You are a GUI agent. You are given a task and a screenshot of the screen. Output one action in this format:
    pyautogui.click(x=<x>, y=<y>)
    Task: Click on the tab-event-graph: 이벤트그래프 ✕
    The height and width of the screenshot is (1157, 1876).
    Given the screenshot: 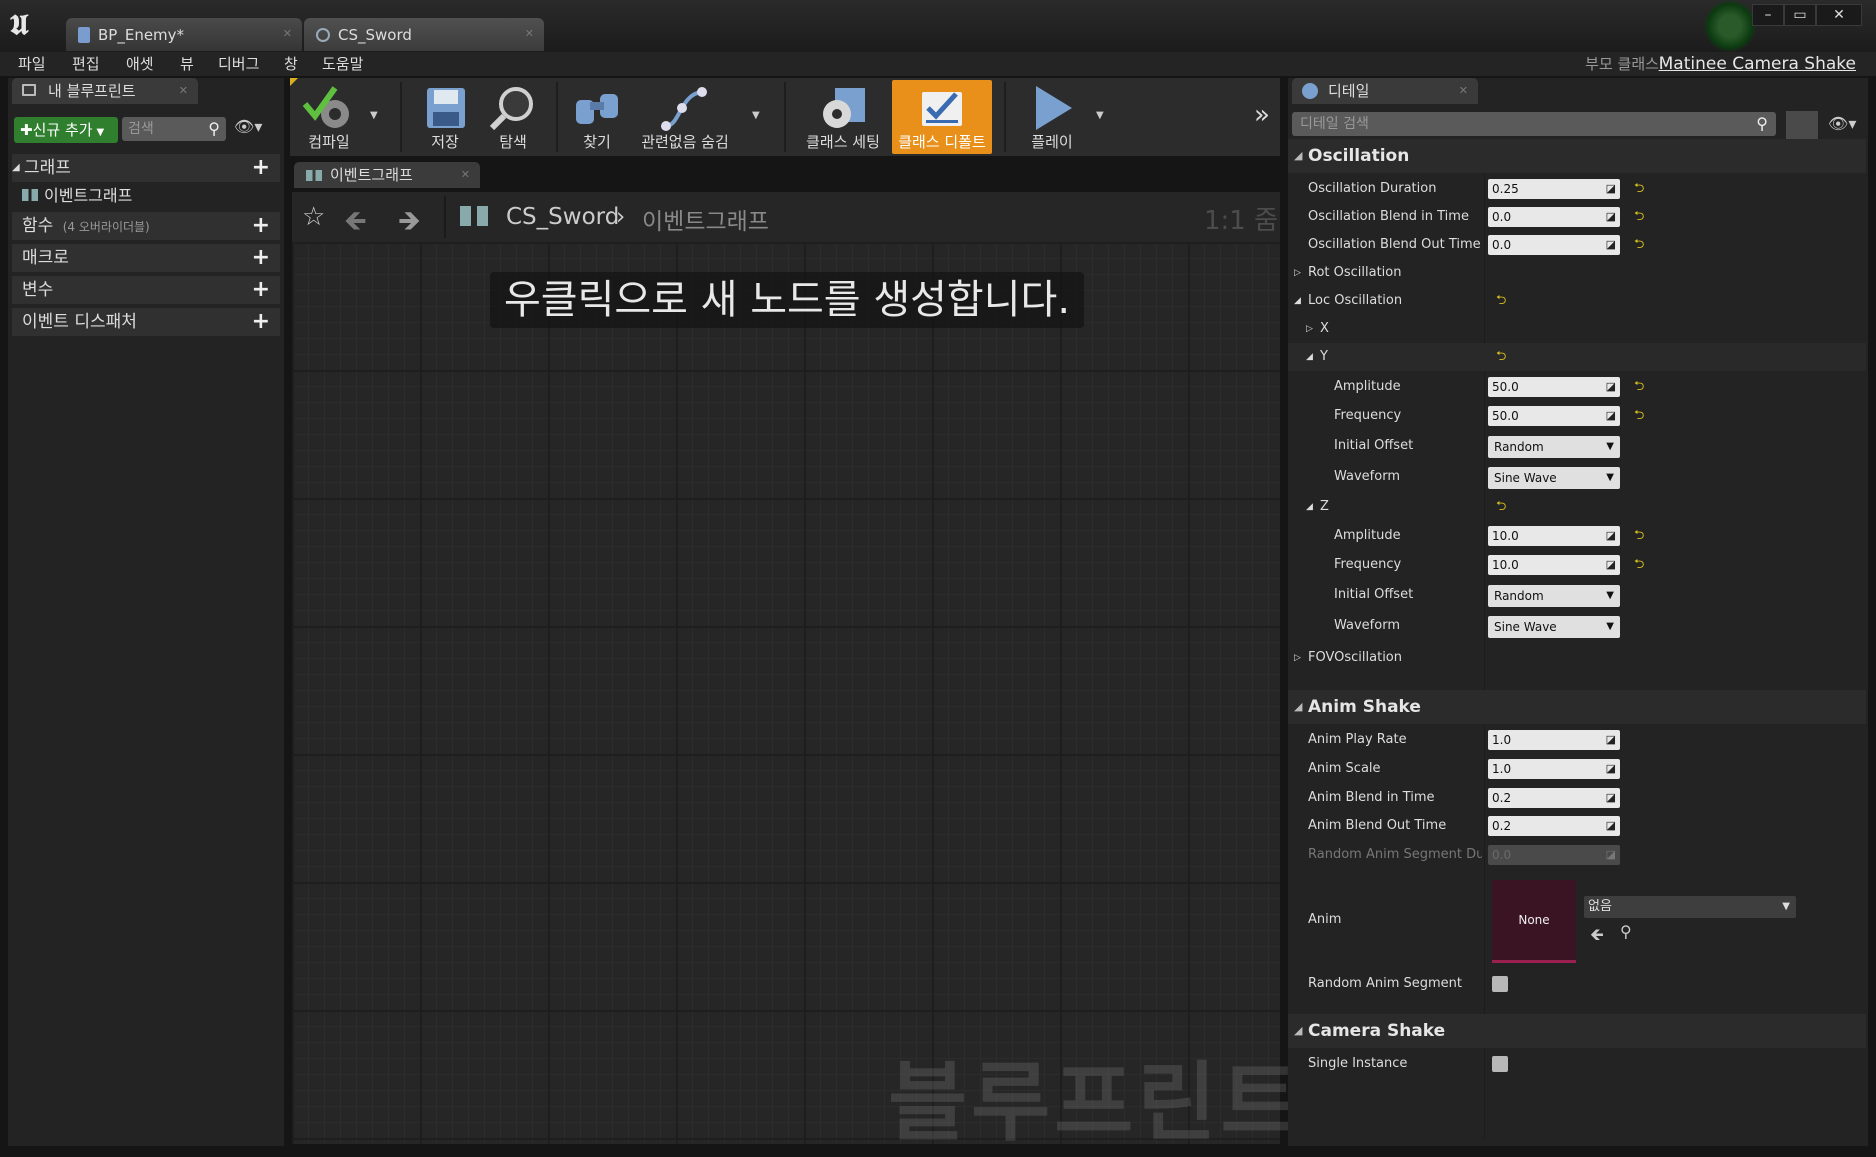 What is the action you would take?
    pyautogui.click(x=387, y=175)
    